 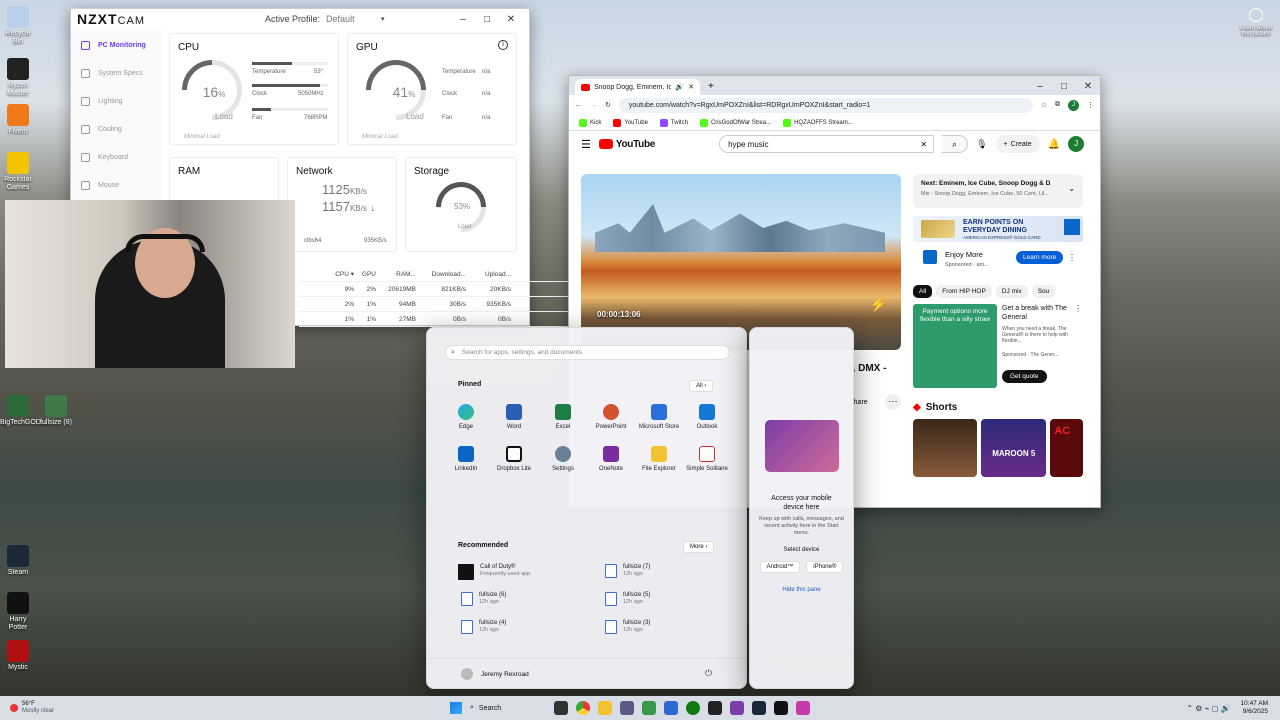 What do you see at coordinates (456, 708) in the screenshot?
I see `windows-start-icon` at bounding box center [456, 708].